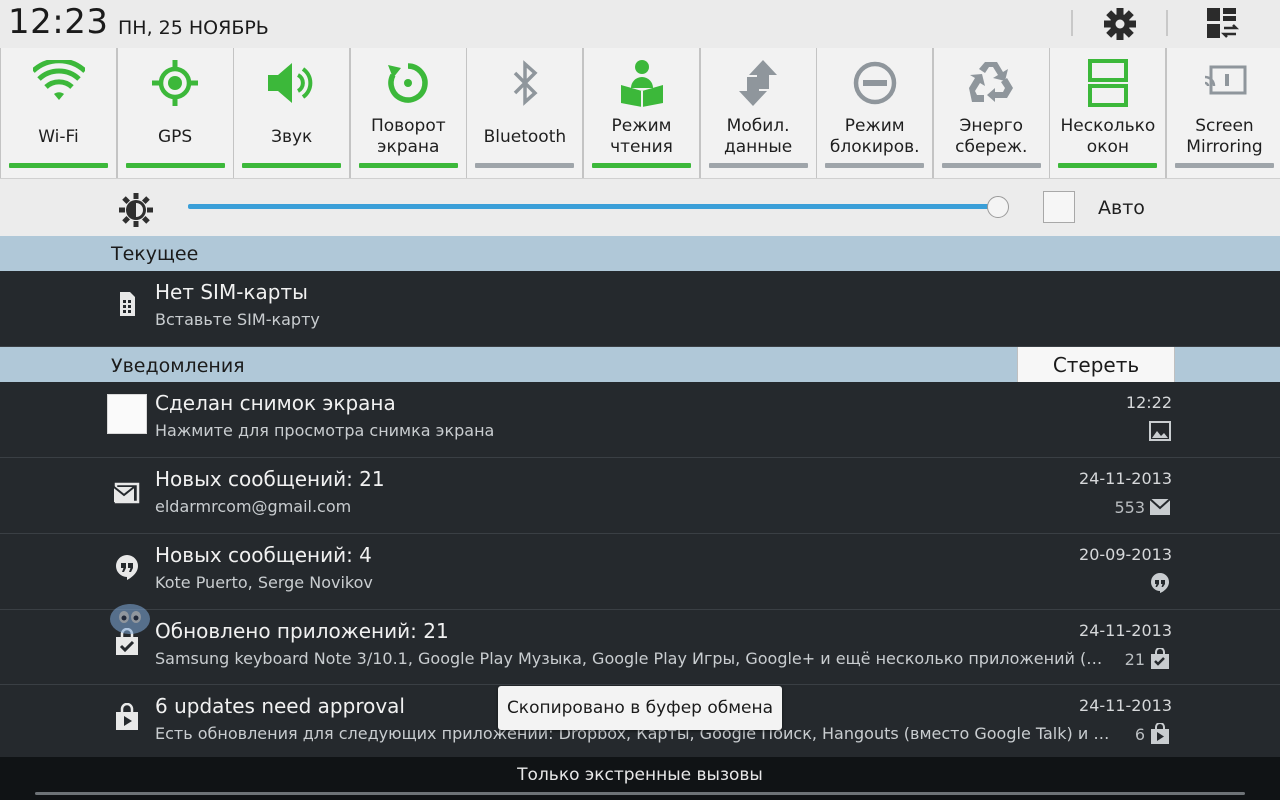 The image size is (1280, 800). What do you see at coordinates (640, 708) in the screenshot?
I see `toast-message: Скопировано в буфер обмена` at bounding box center [640, 708].